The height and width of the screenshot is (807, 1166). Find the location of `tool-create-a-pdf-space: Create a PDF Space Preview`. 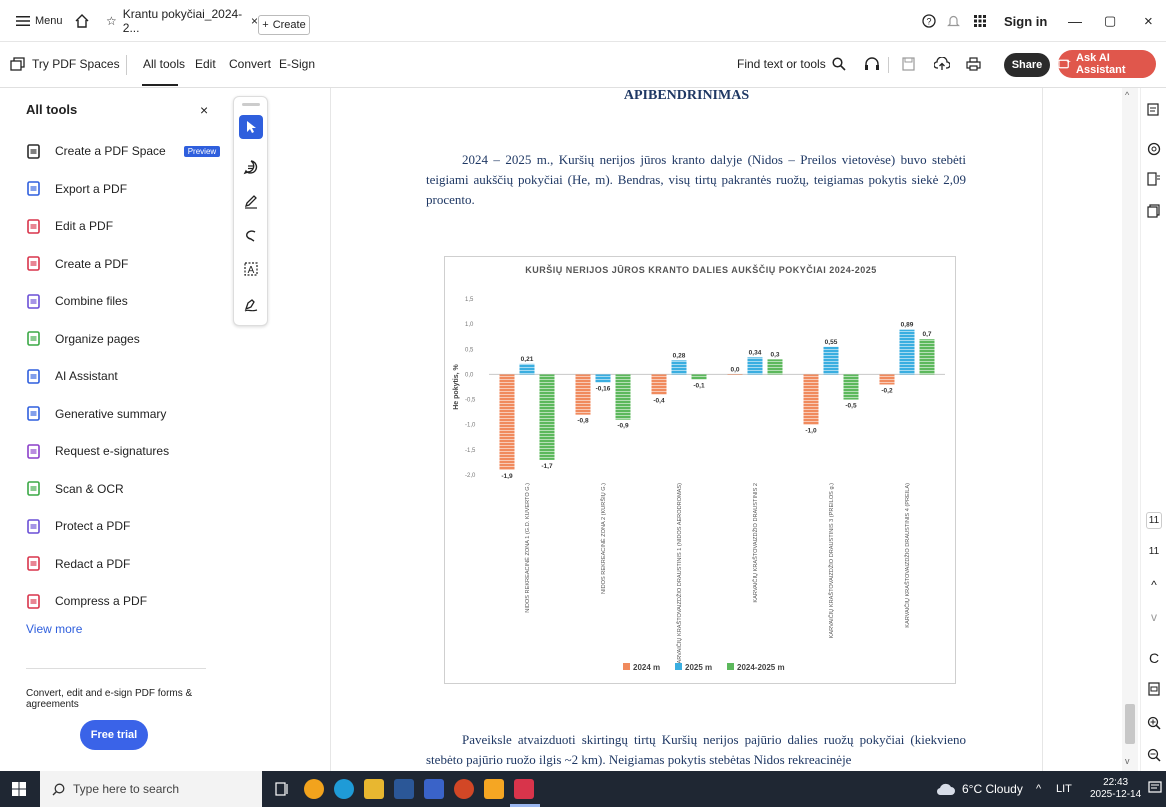

tool-create-a-pdf-space: Create a PDF Space Preview is located at coordinates (123, 151).